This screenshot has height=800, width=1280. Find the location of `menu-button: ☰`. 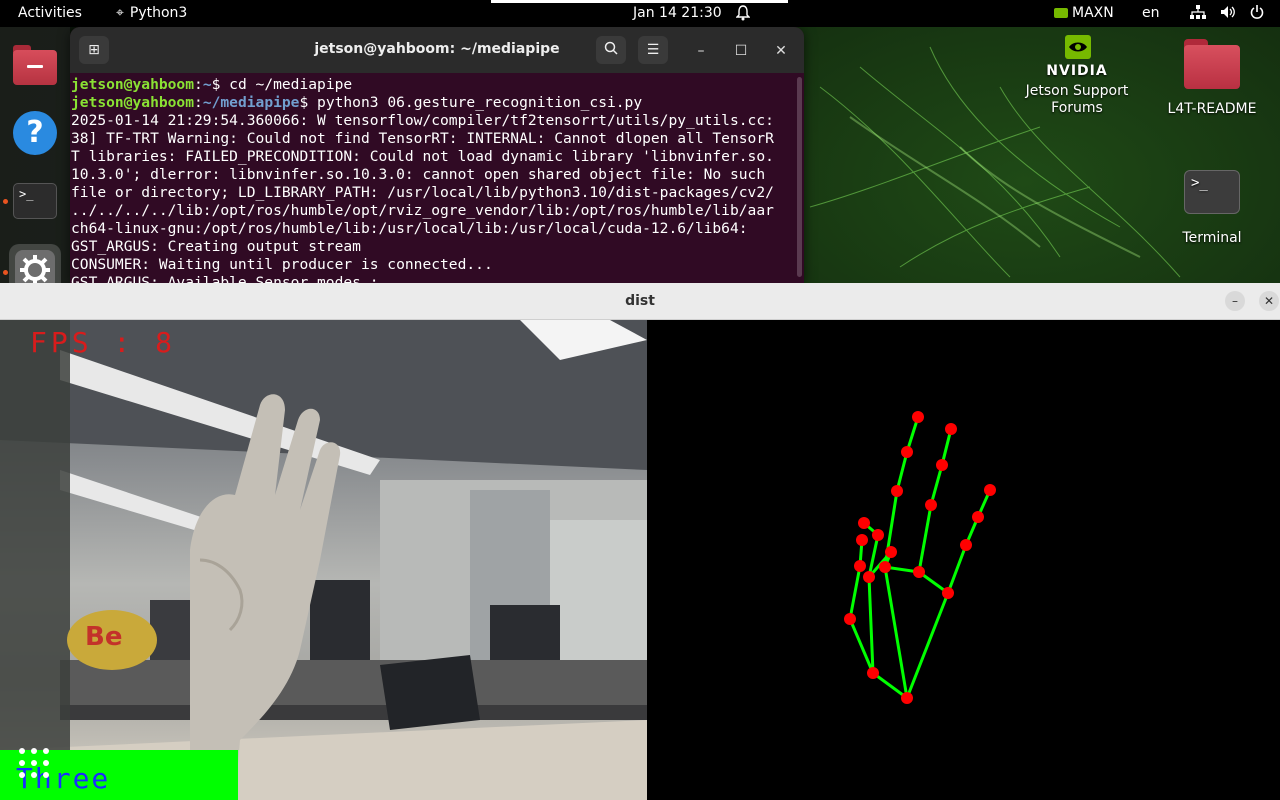

menu-button: ☰ is located at coordinates (653, 50).